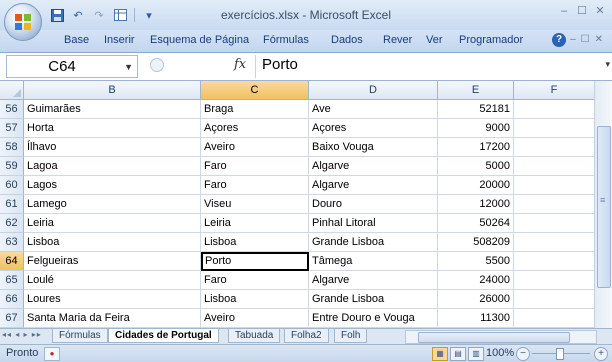  What do you see at coordinates (255, 109) in the screenshot?
I see `grid-cell: Braga` at bounding box center [255, 109].